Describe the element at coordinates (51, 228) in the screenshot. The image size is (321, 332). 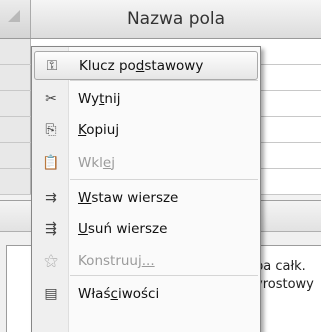
I see `delete-rows-icon: ⇶` at that location.